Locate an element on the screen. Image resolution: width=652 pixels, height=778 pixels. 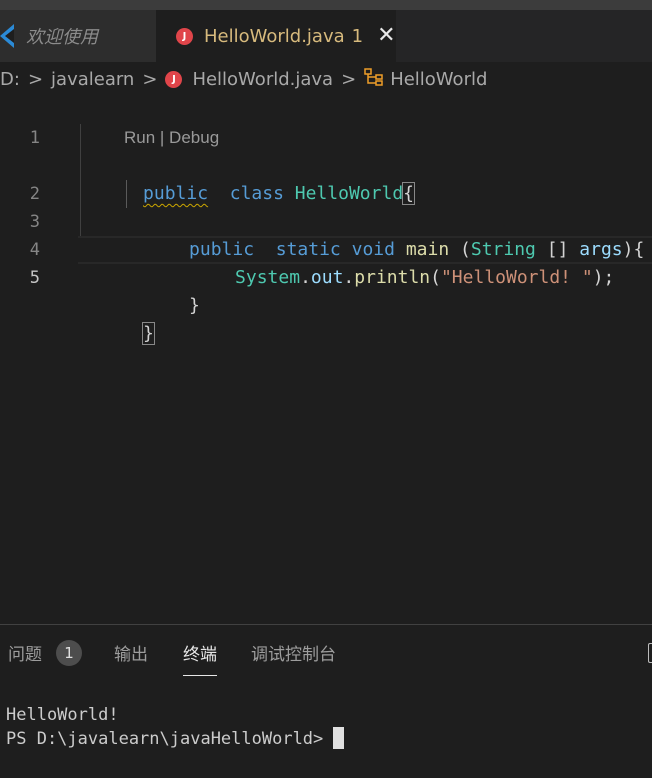
punctuation: ( is located at coordinates (435, 277).